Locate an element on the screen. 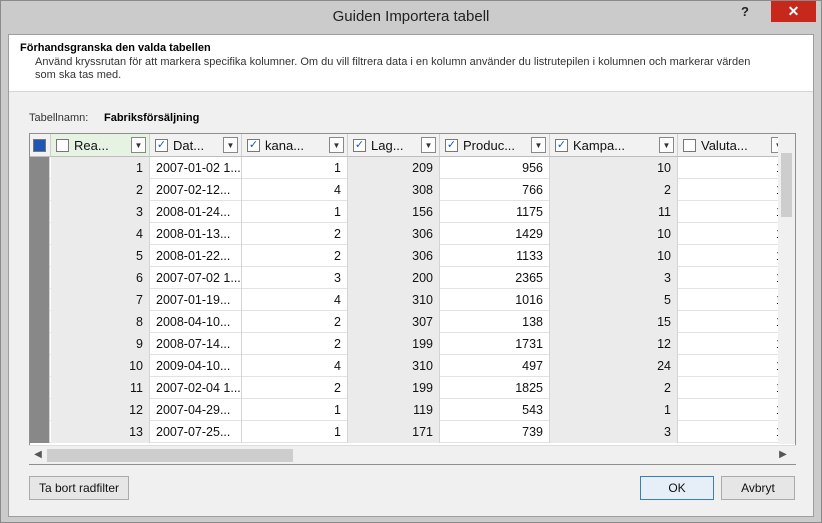 The height and width of the screenshot is (523, 822). table-row: 32008-01-24...11561175111 is located at coordinates (410, 212).